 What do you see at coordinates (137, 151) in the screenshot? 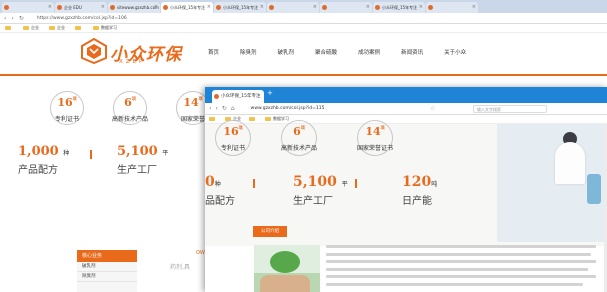
I see `stat-number-value: 5,100` at bounding box center [137, 151].